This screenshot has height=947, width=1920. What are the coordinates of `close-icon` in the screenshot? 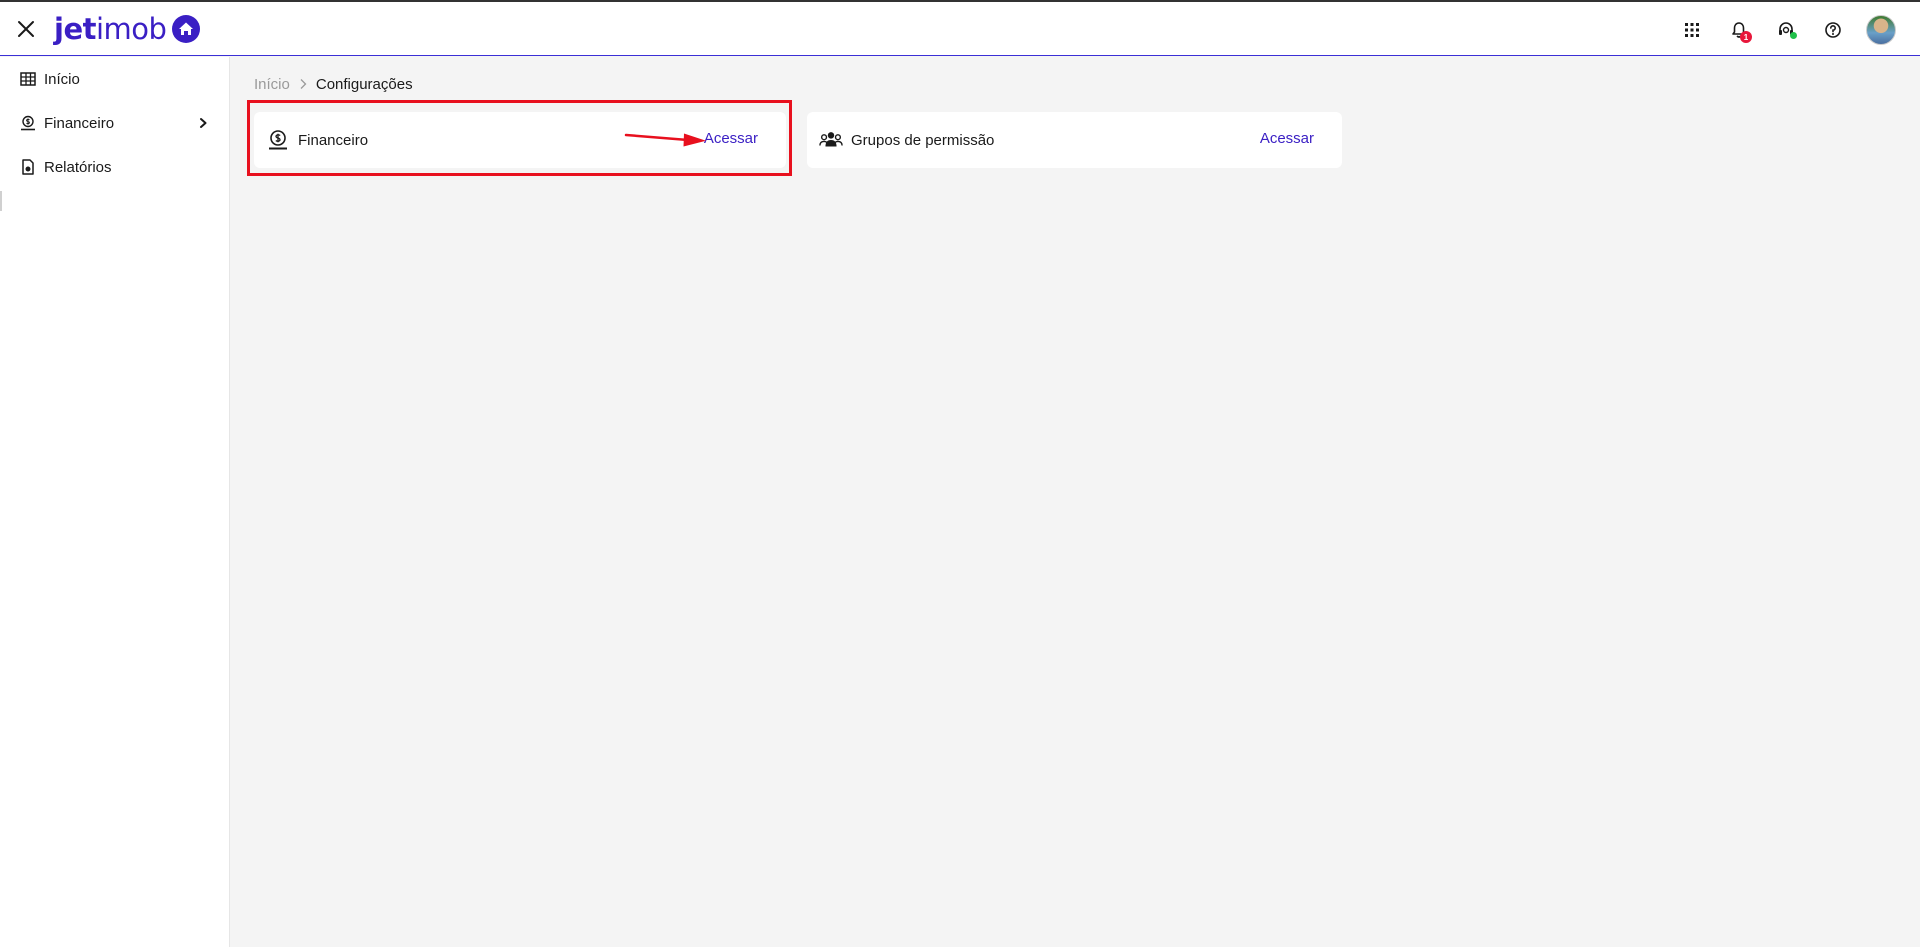 It's located at (26, 29).